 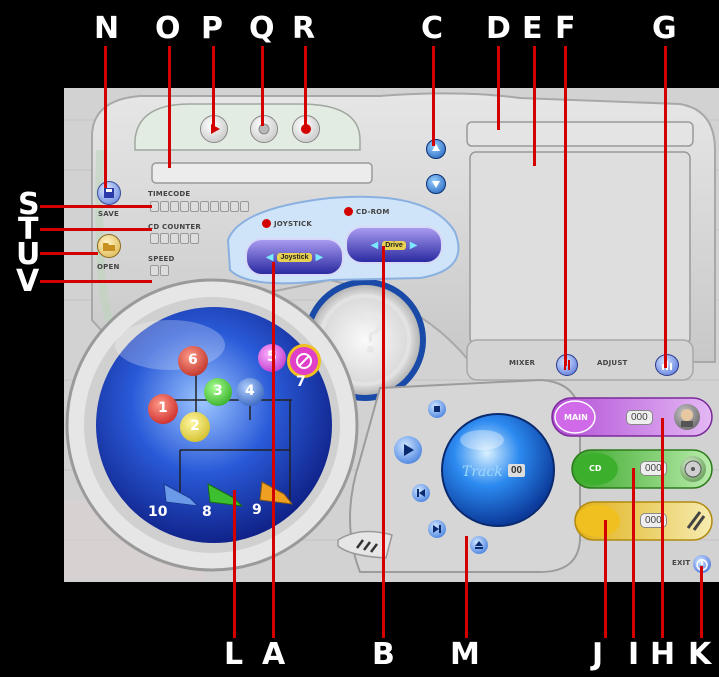 I want to click on adjust-button, so click(x=667, y=365).